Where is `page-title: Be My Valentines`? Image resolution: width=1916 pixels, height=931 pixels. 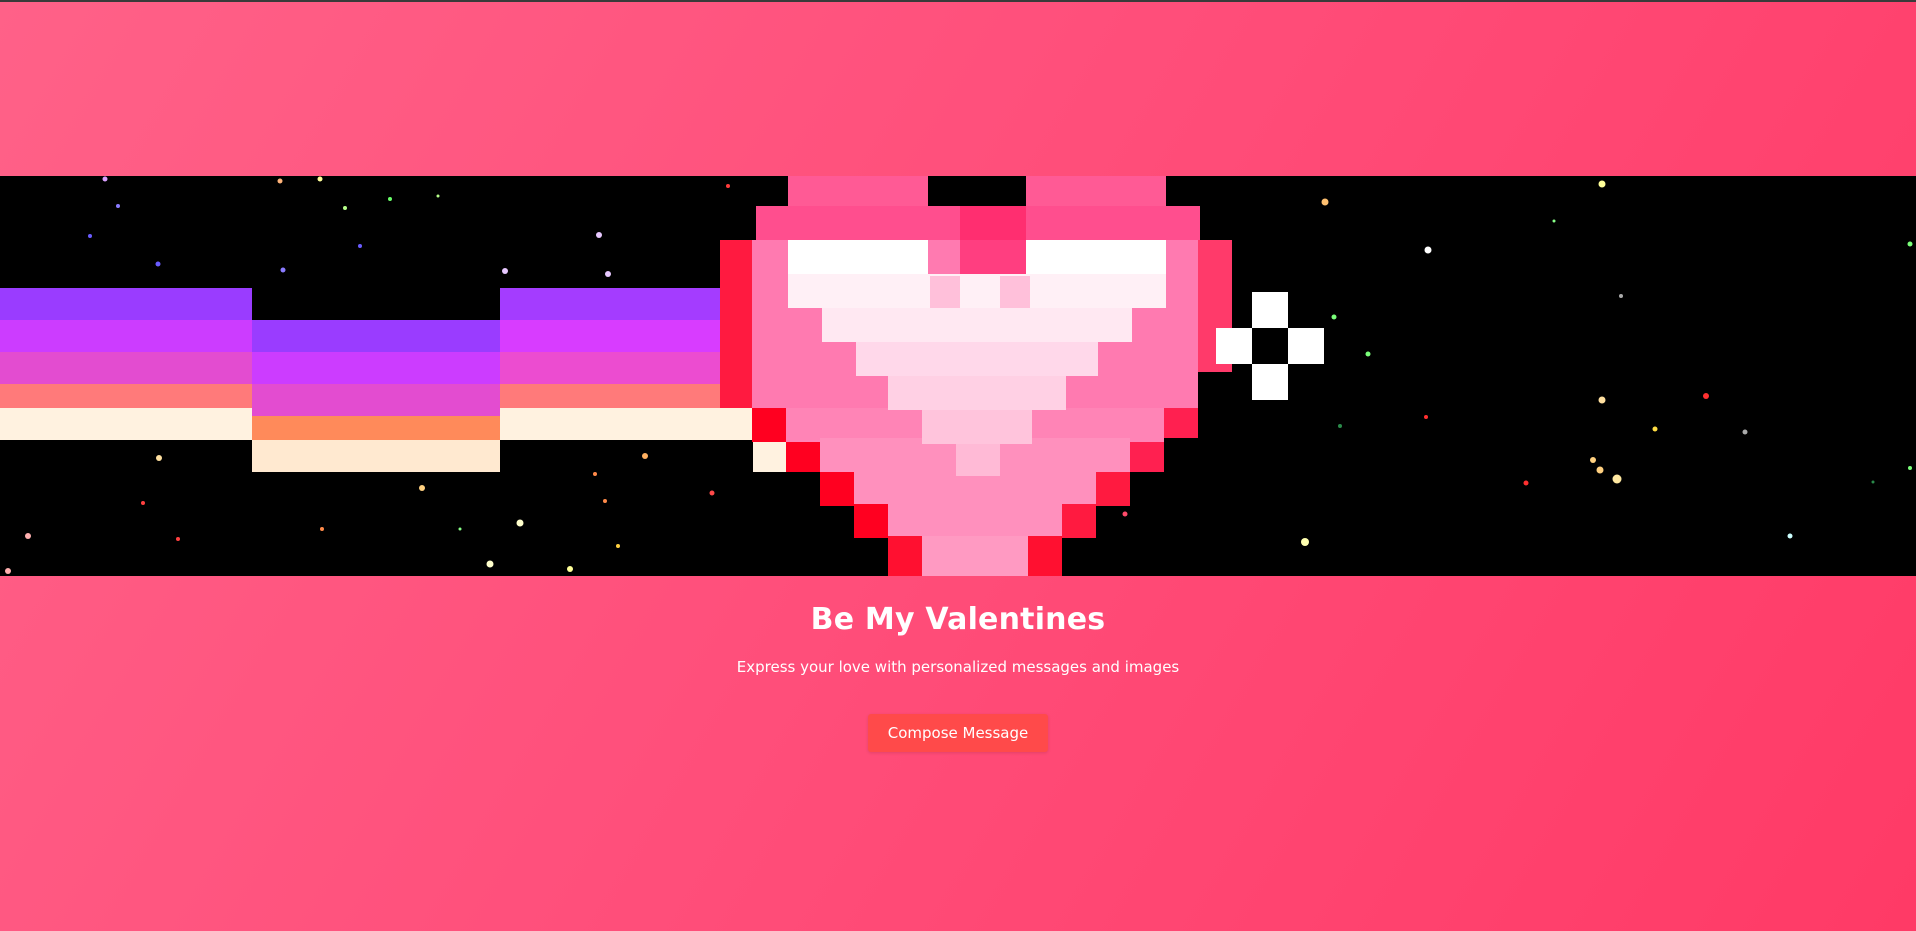 page-title: Be My Valentines is located at coordinates (958, 619).